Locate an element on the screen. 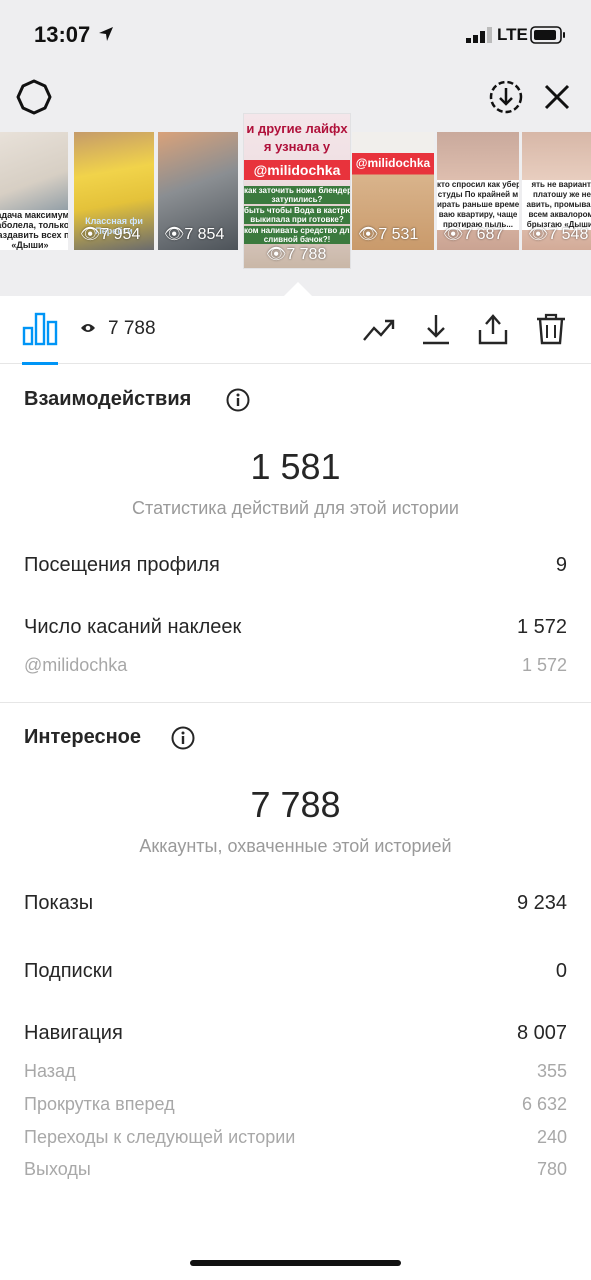 The height and width of the screenshot is (1280, 591). discovery-total: 7 788 is located at coordinates (295, 804).